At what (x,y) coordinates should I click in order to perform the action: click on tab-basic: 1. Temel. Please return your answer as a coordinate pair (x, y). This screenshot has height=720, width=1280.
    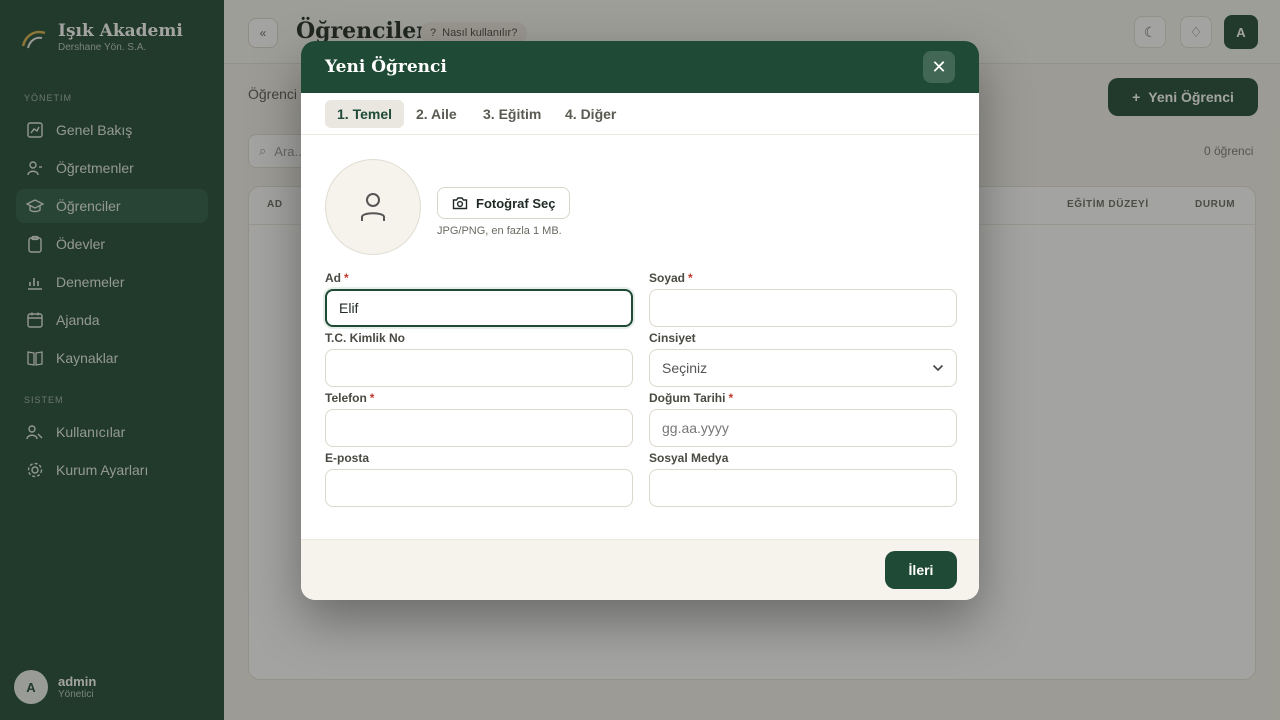
    Looking at the image, I should click on (364, 114).